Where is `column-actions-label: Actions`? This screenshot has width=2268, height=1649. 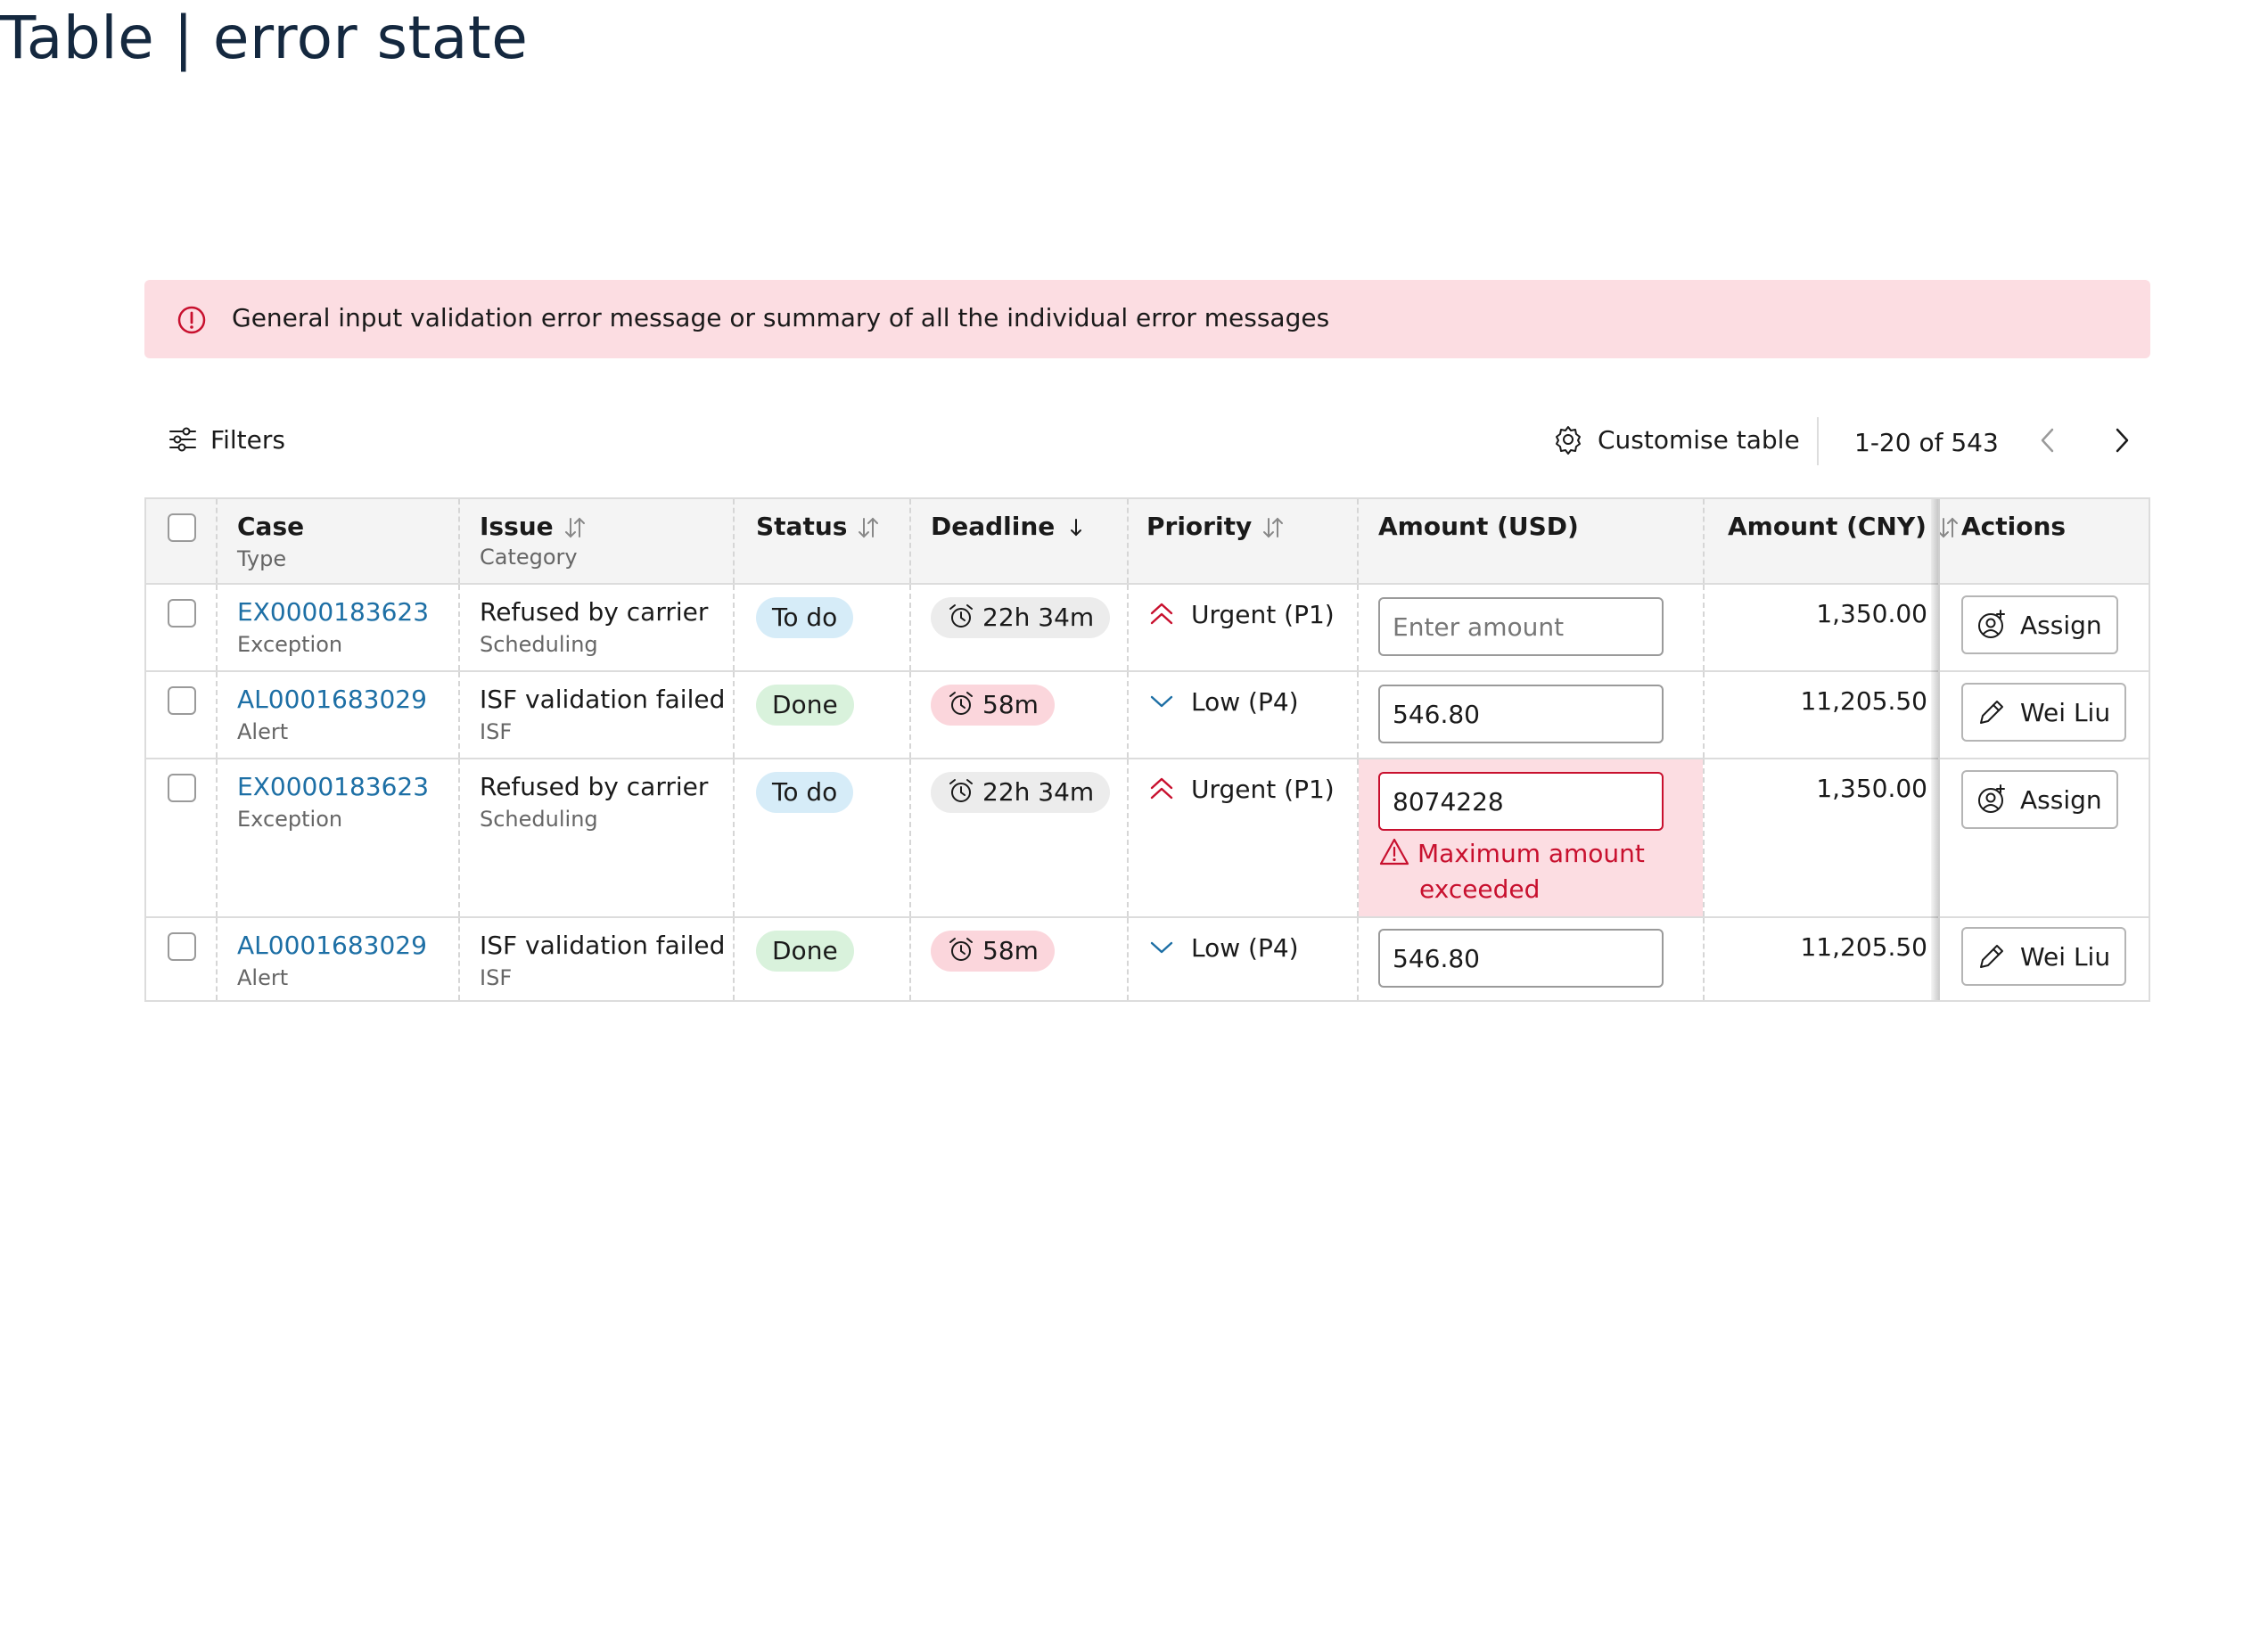
column-actions-label: Actions is located at coordinates (2014, 526).